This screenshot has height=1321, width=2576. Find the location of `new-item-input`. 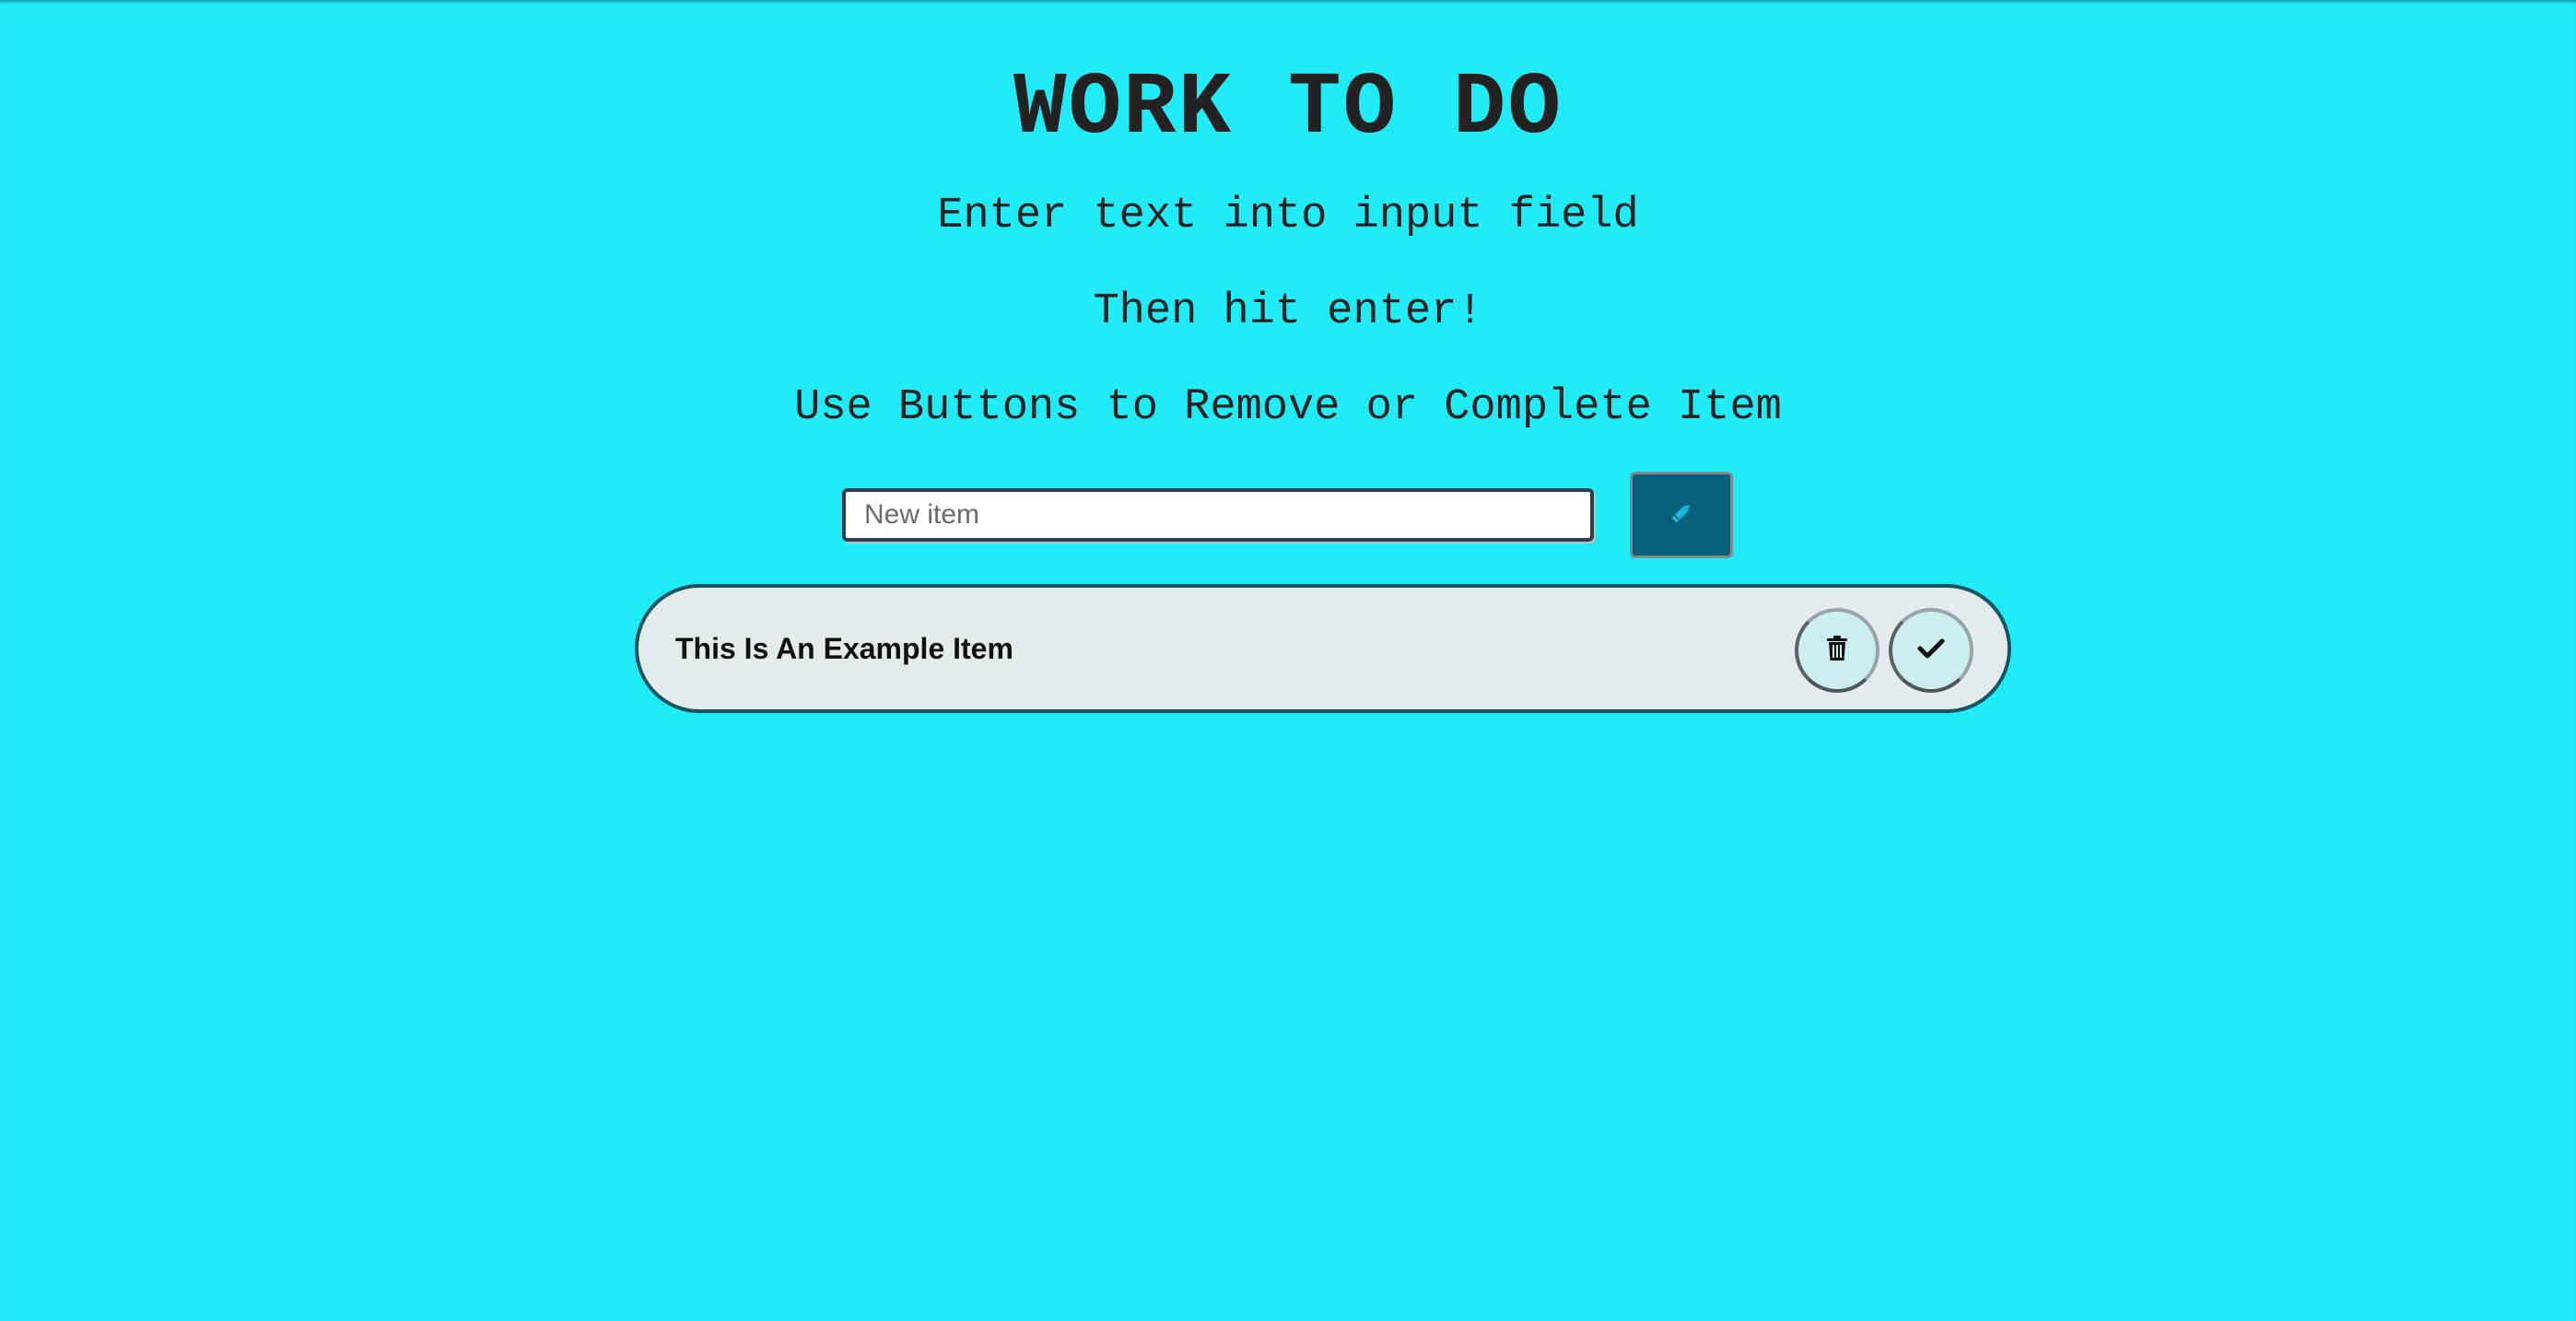

new-item-input is located at coordinates (1218, 515).